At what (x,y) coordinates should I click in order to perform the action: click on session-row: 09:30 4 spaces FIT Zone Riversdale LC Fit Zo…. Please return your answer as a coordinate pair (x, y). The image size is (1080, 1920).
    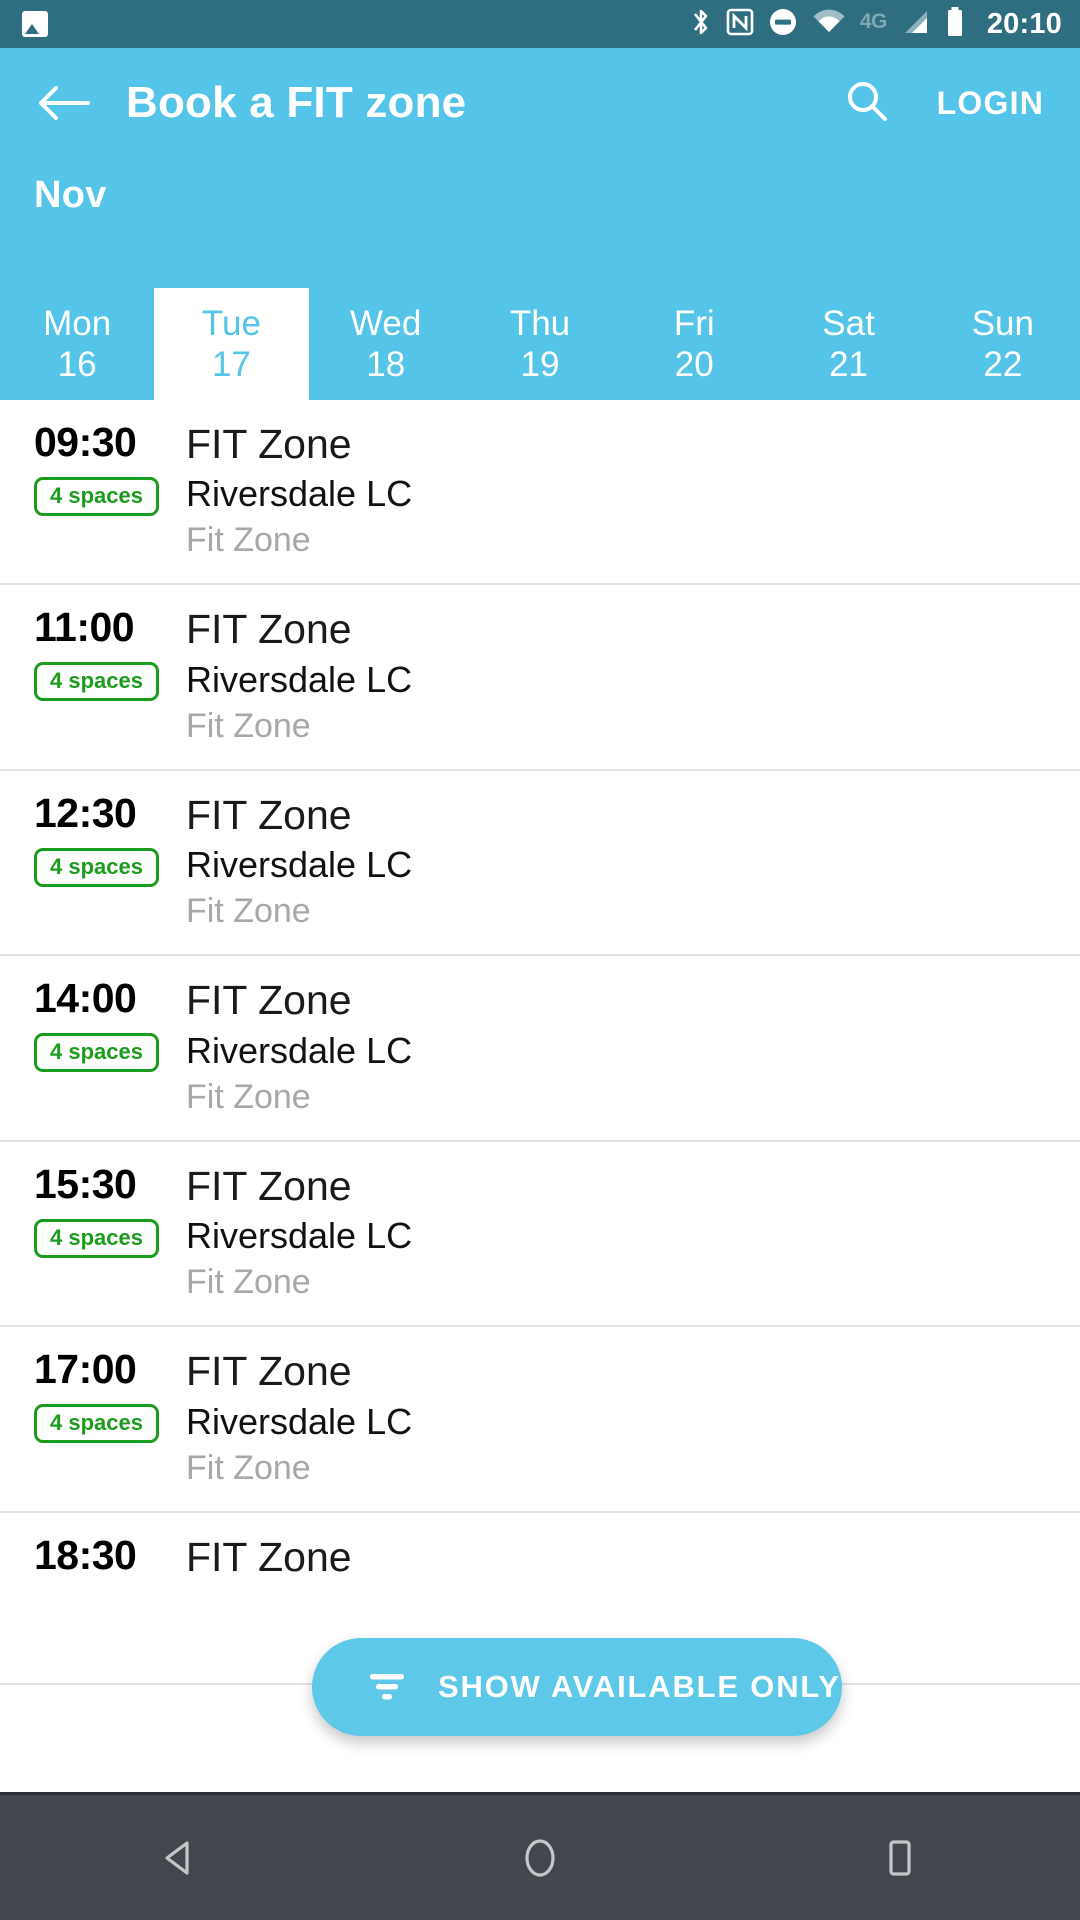
    Looking at the image, I should click on (540, 493).